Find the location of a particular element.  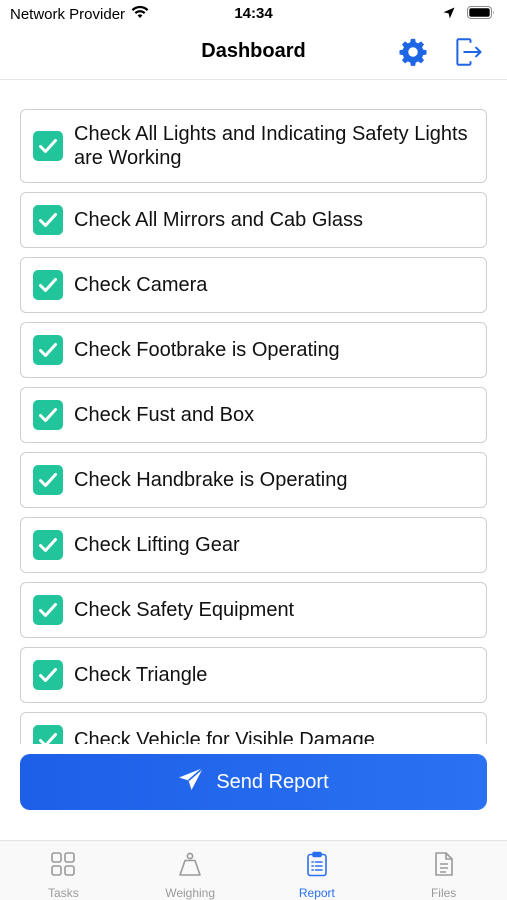

send-report-button: Send Report is located at coordinates (253, 782).